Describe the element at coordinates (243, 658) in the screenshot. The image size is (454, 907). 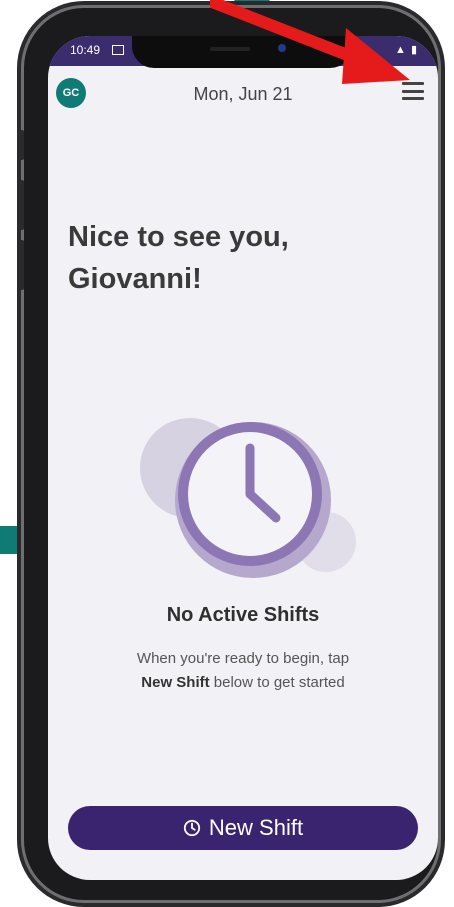
I see `empty-state-line-1: When you're ready to begin, tap` at that location.